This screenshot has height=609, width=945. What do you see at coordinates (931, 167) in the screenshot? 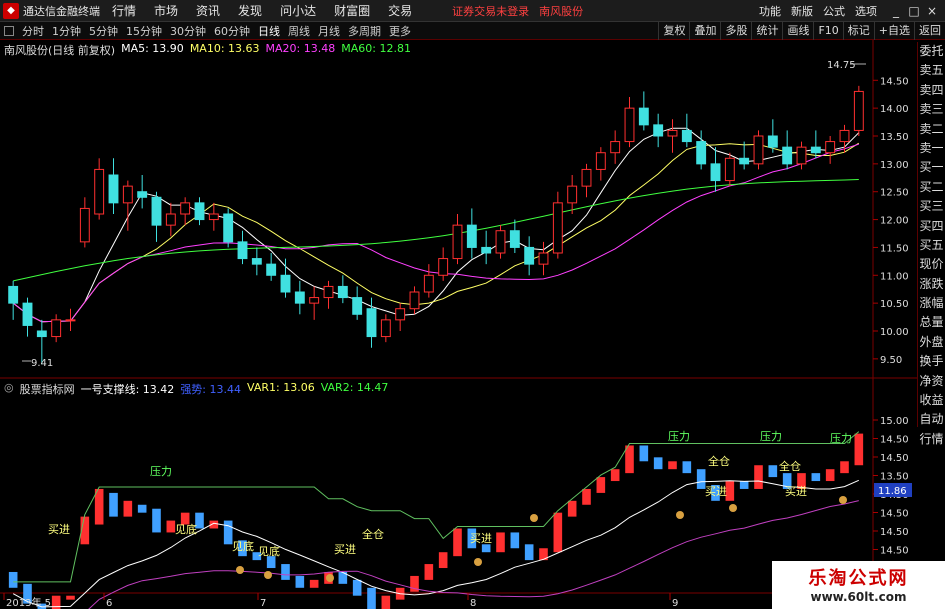
I see `side-label: 买一` at bounding box center [931, 167].